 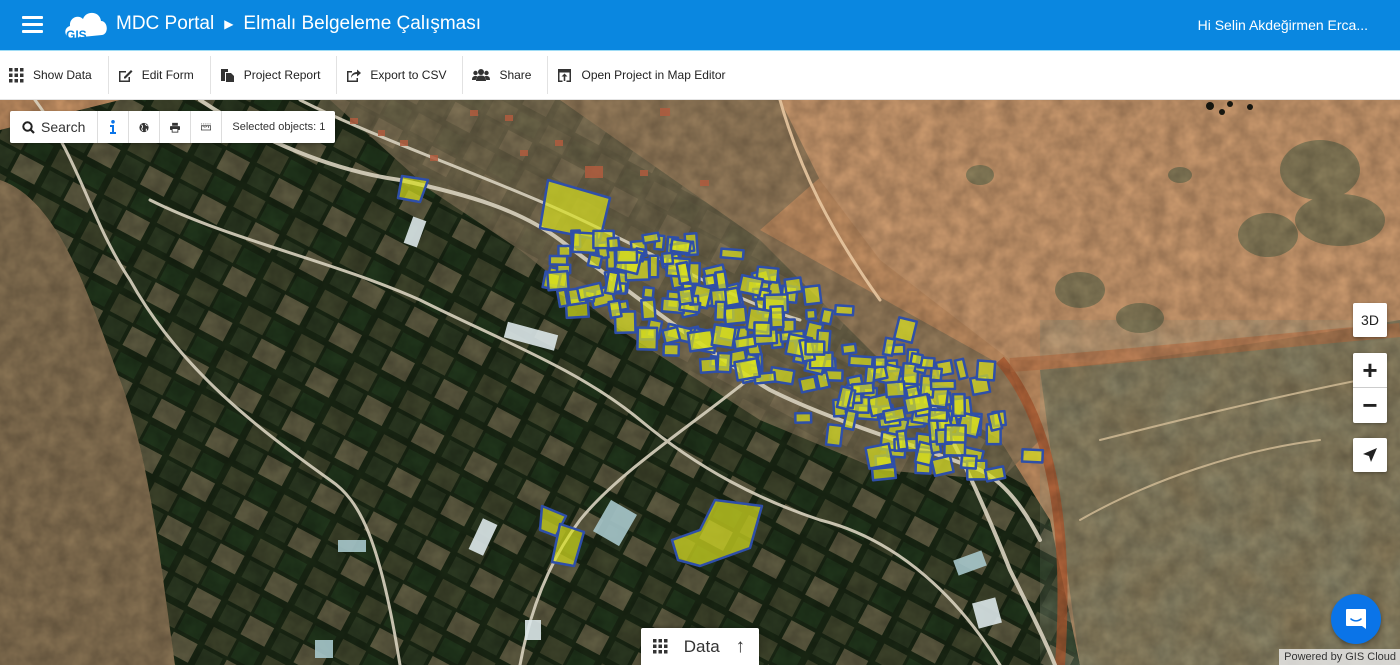 I want to click on project-report-label: Project Report, so click(x=282, y=75).